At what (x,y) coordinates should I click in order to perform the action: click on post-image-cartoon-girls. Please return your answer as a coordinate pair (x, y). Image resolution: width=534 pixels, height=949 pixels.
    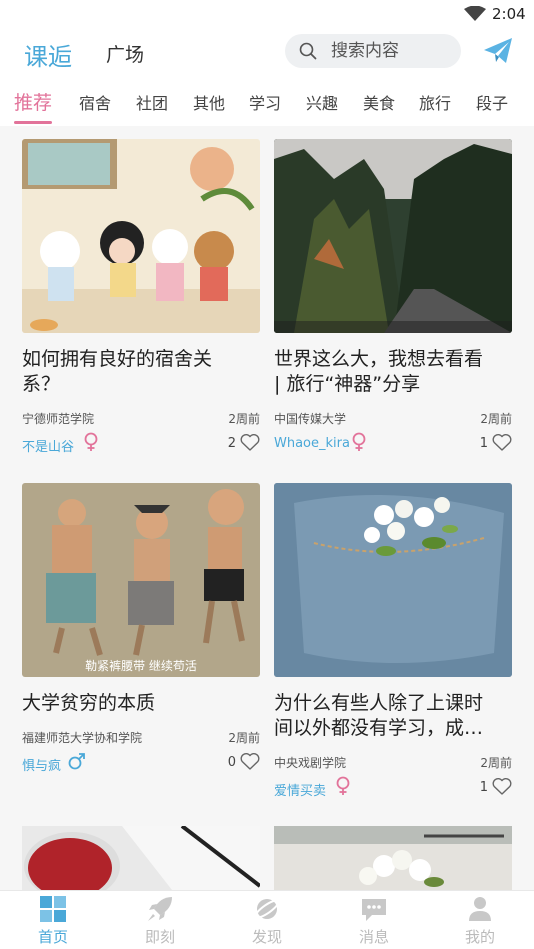
    Looking at the image, I should click on (141, 236).